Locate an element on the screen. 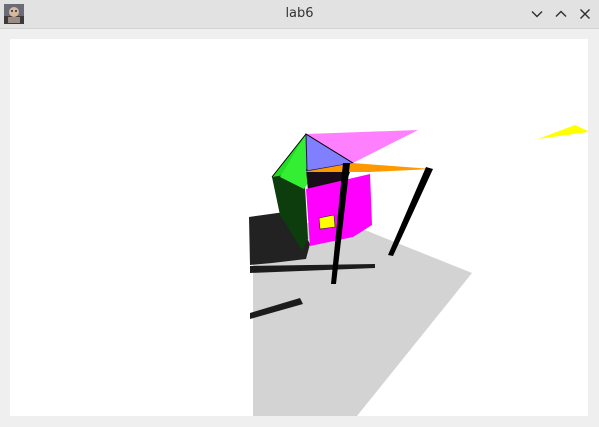 Image resolution: width=599 pixels, height=427 pixels. close-icon is located at coordinates (585, 14).